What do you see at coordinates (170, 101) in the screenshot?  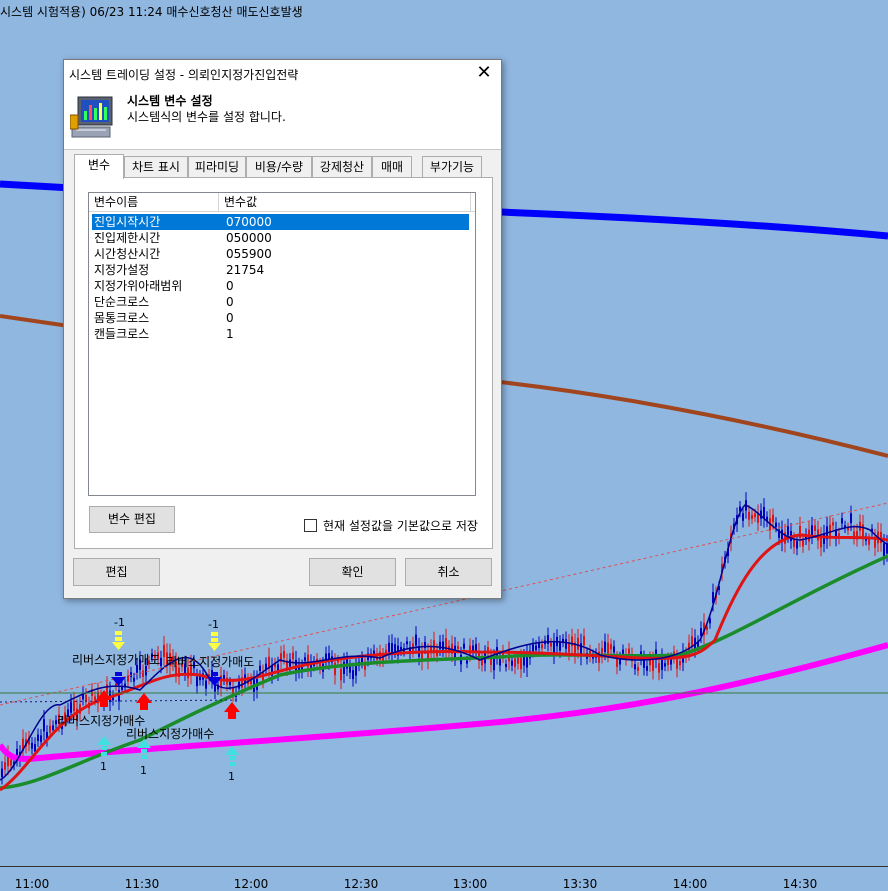 I see `header-title: 시스템 변수 설정` at bounding box center [170, 101].